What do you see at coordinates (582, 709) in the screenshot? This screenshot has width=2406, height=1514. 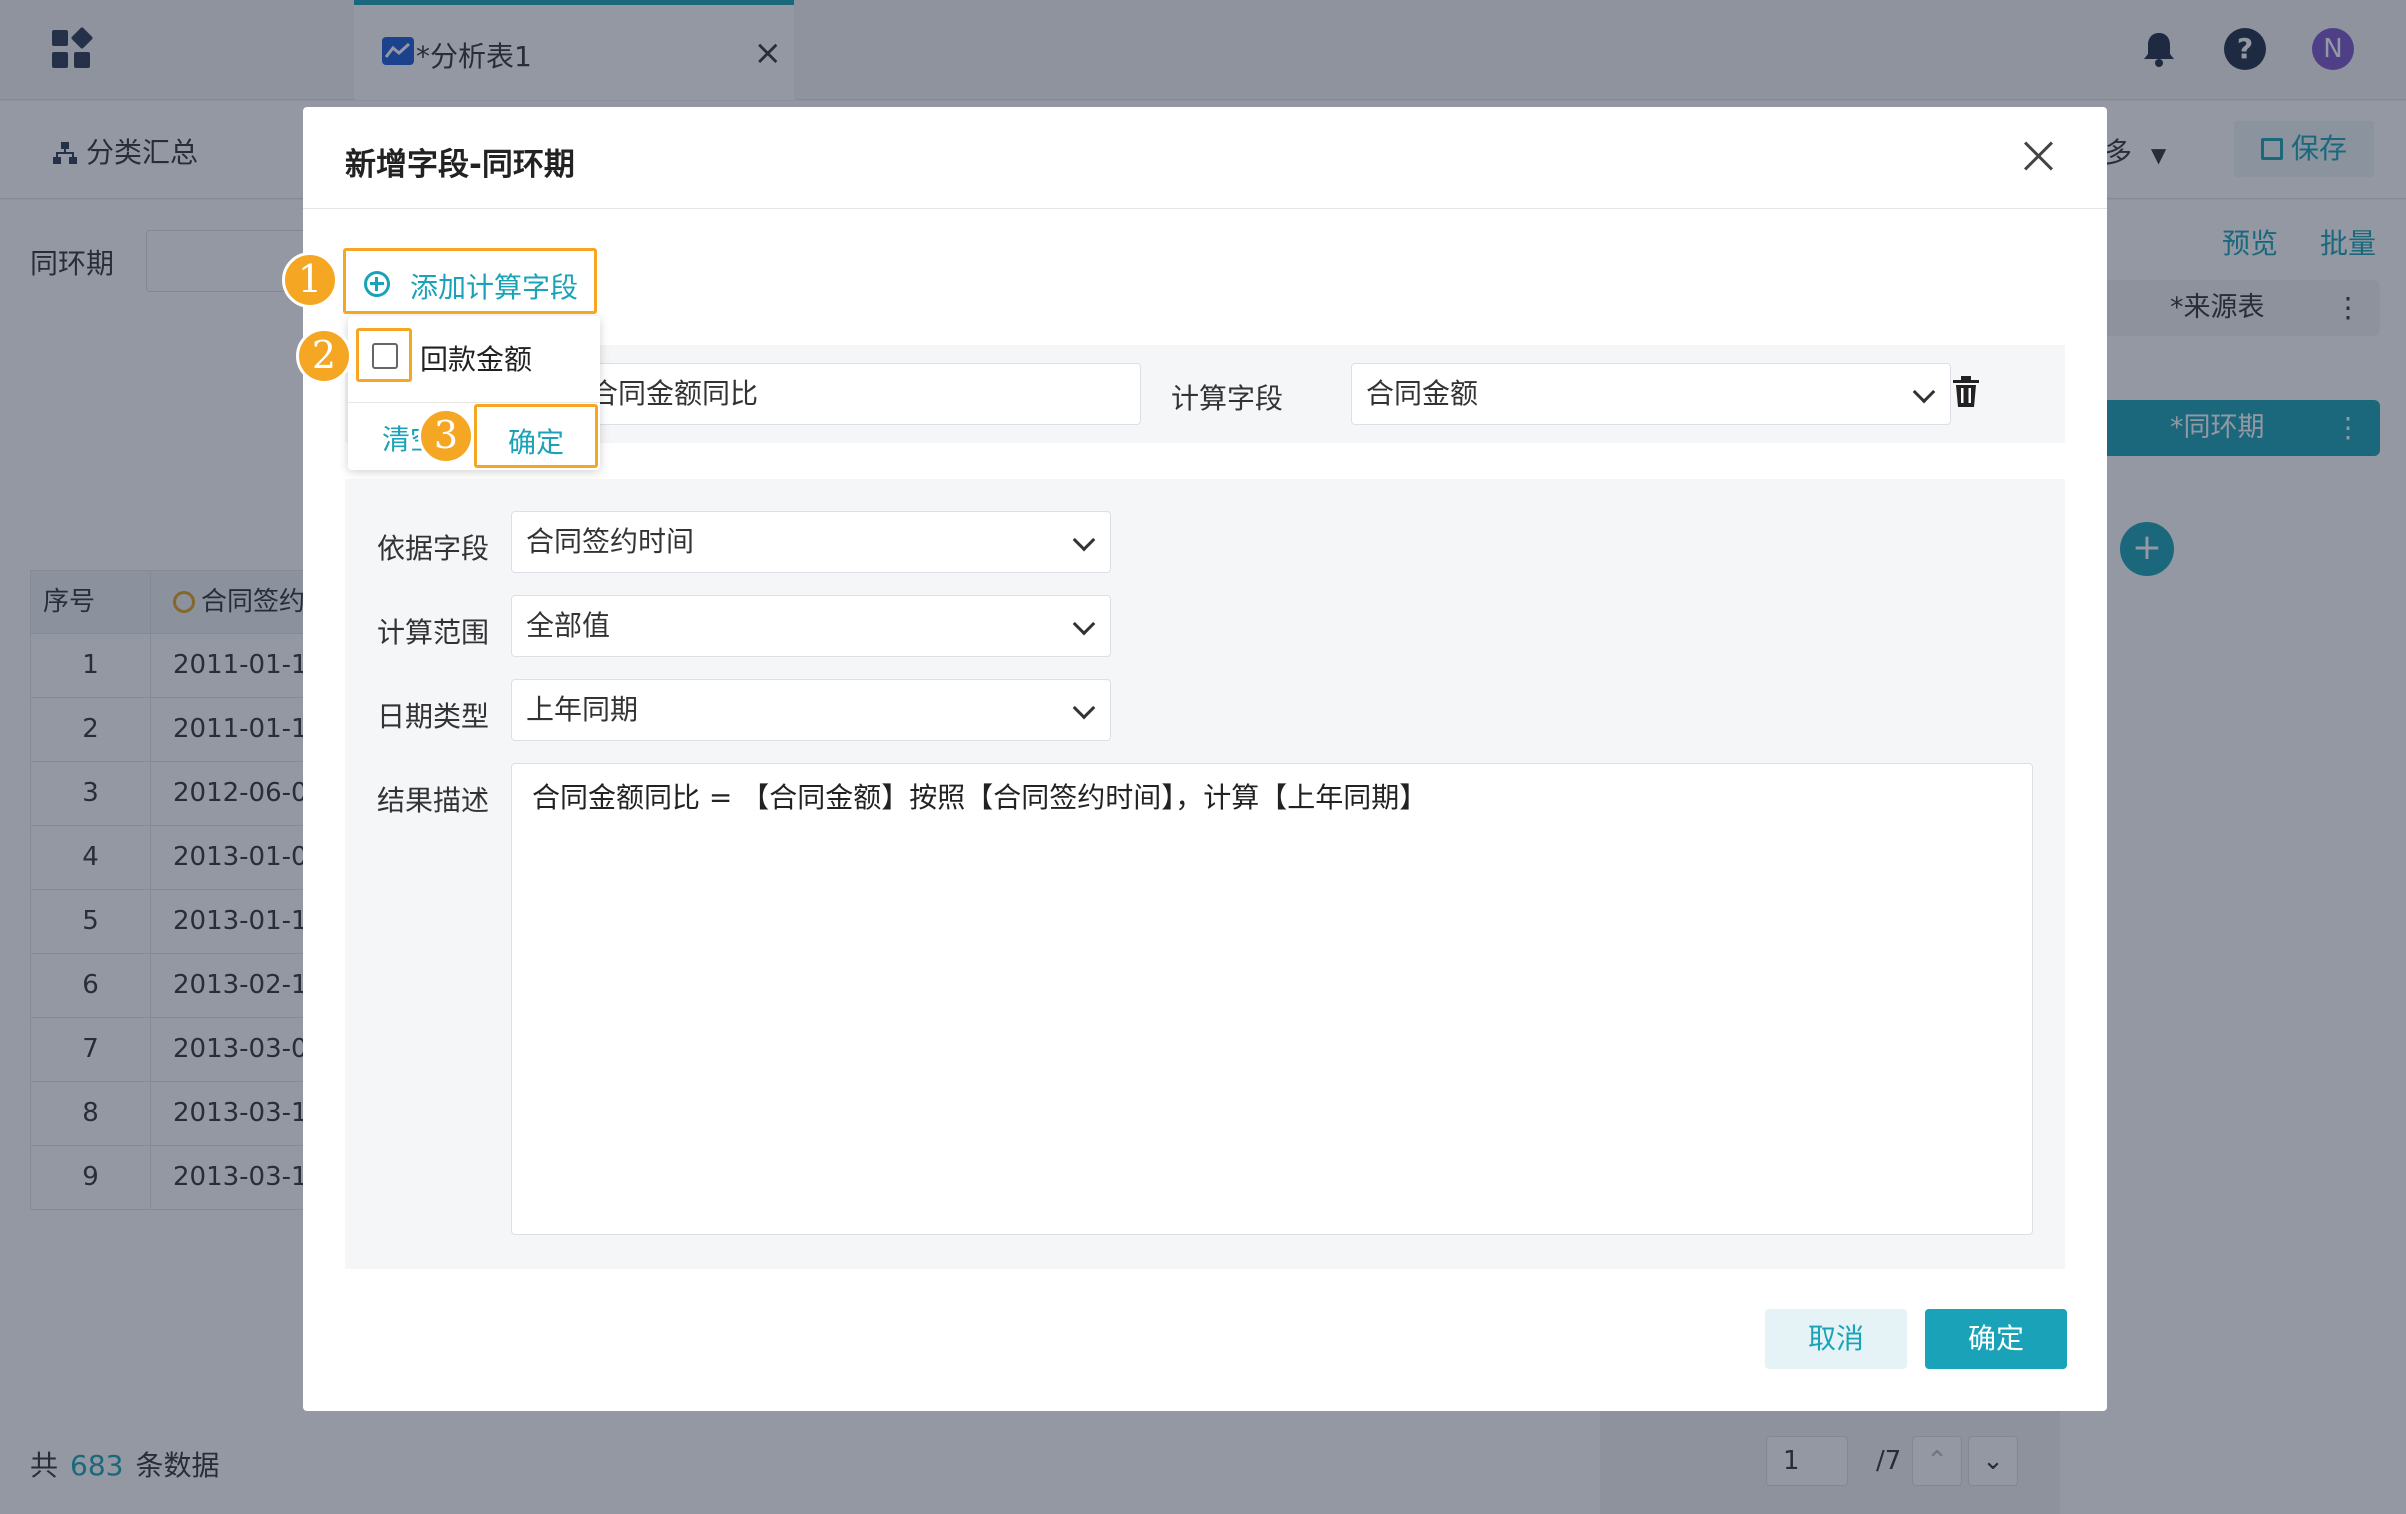 I see `date-type-value: 上年同期` at bounding box center [582, 709].